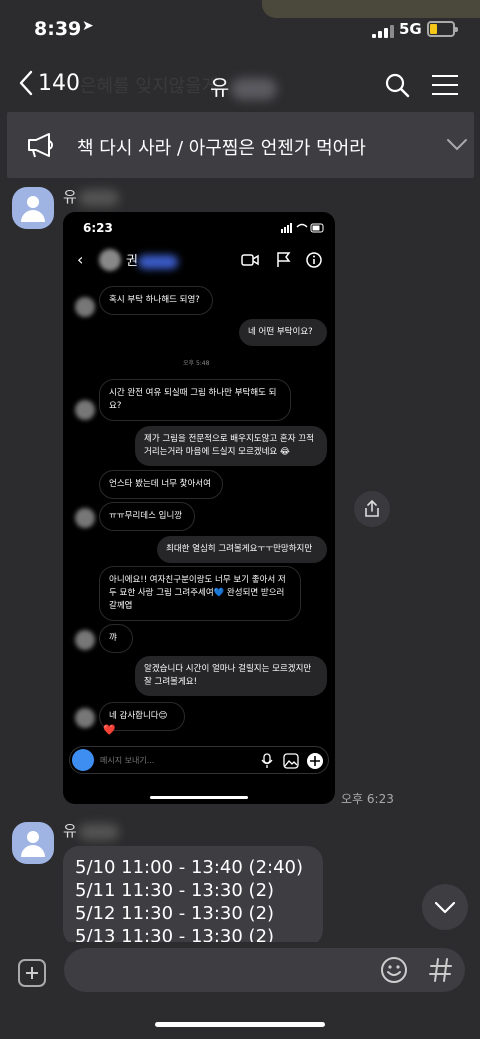  I want to click on screenshot-contact-text: 권, so click(132, 261).